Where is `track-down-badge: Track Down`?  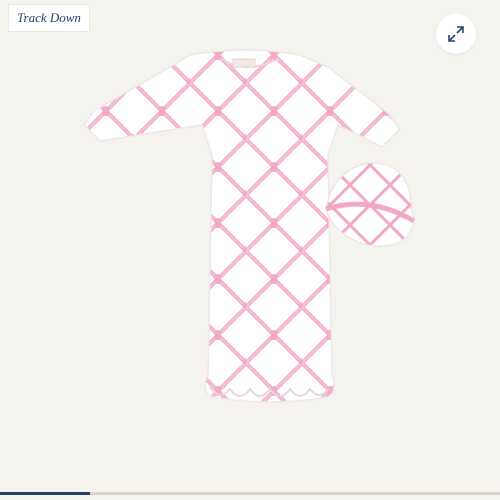
track-down-badge: Track Down is located at coordinates (49, 18).